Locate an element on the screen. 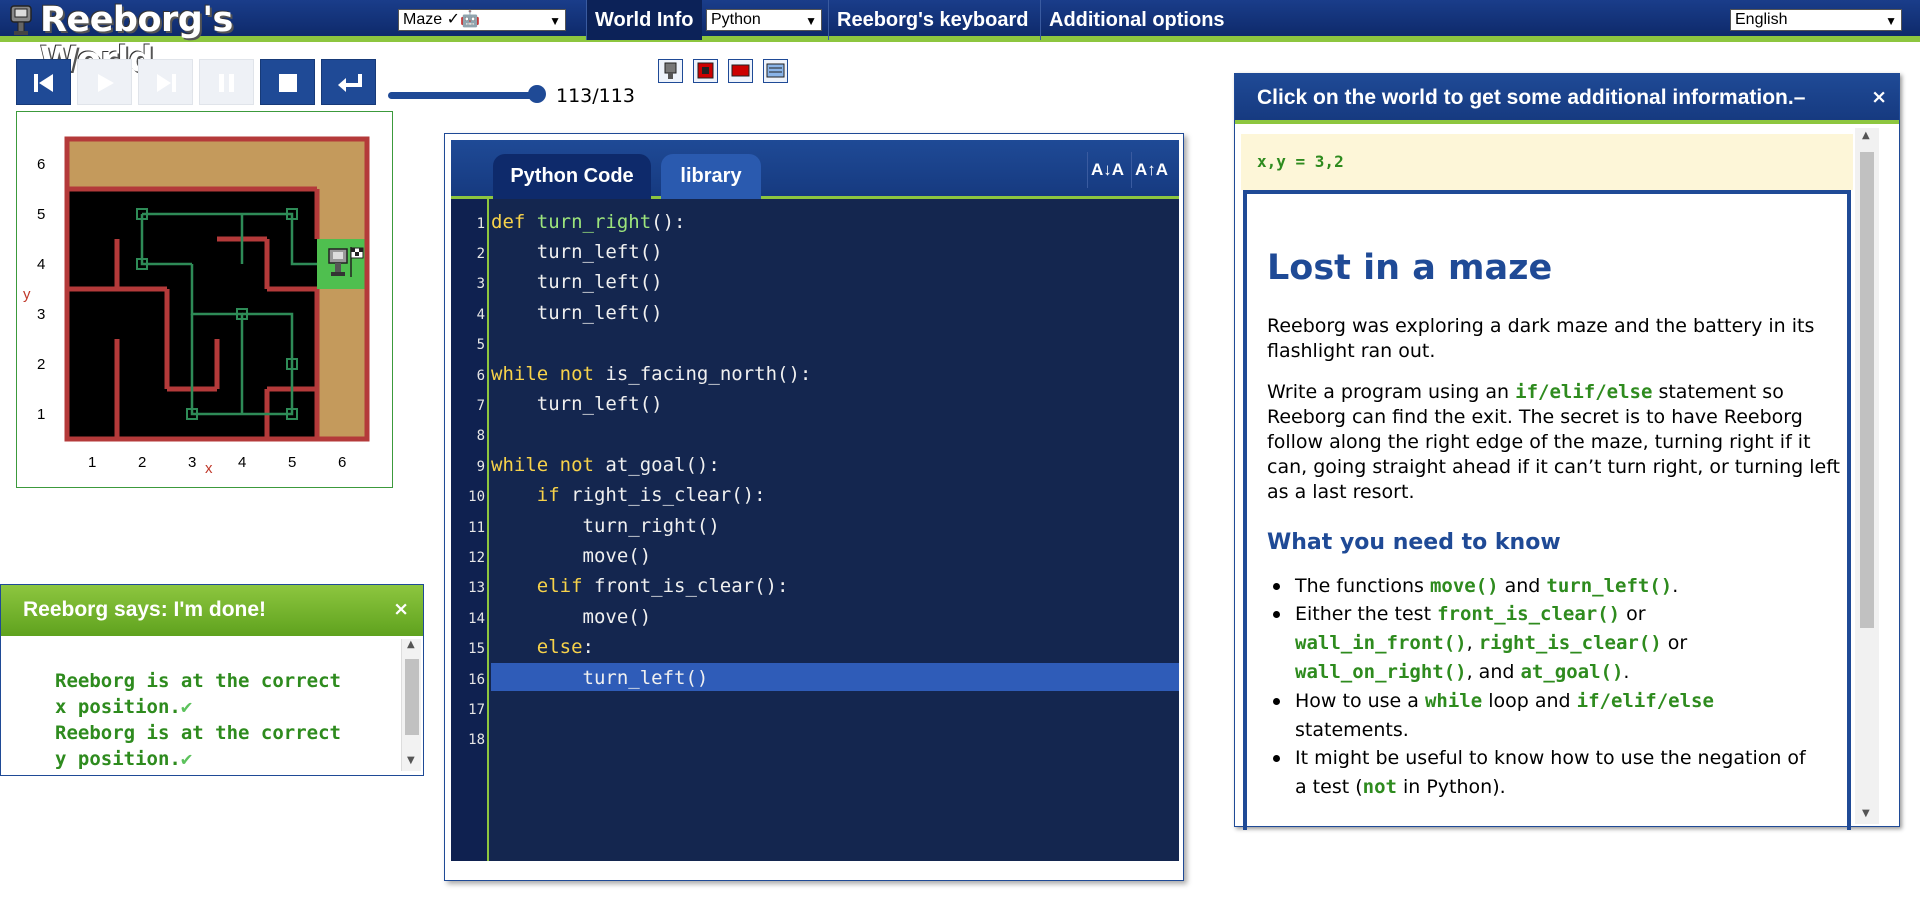 Image resolution: width=1920 pixels, height=913 pixels. x-tick: 1 is located at coordinates (92, 462).